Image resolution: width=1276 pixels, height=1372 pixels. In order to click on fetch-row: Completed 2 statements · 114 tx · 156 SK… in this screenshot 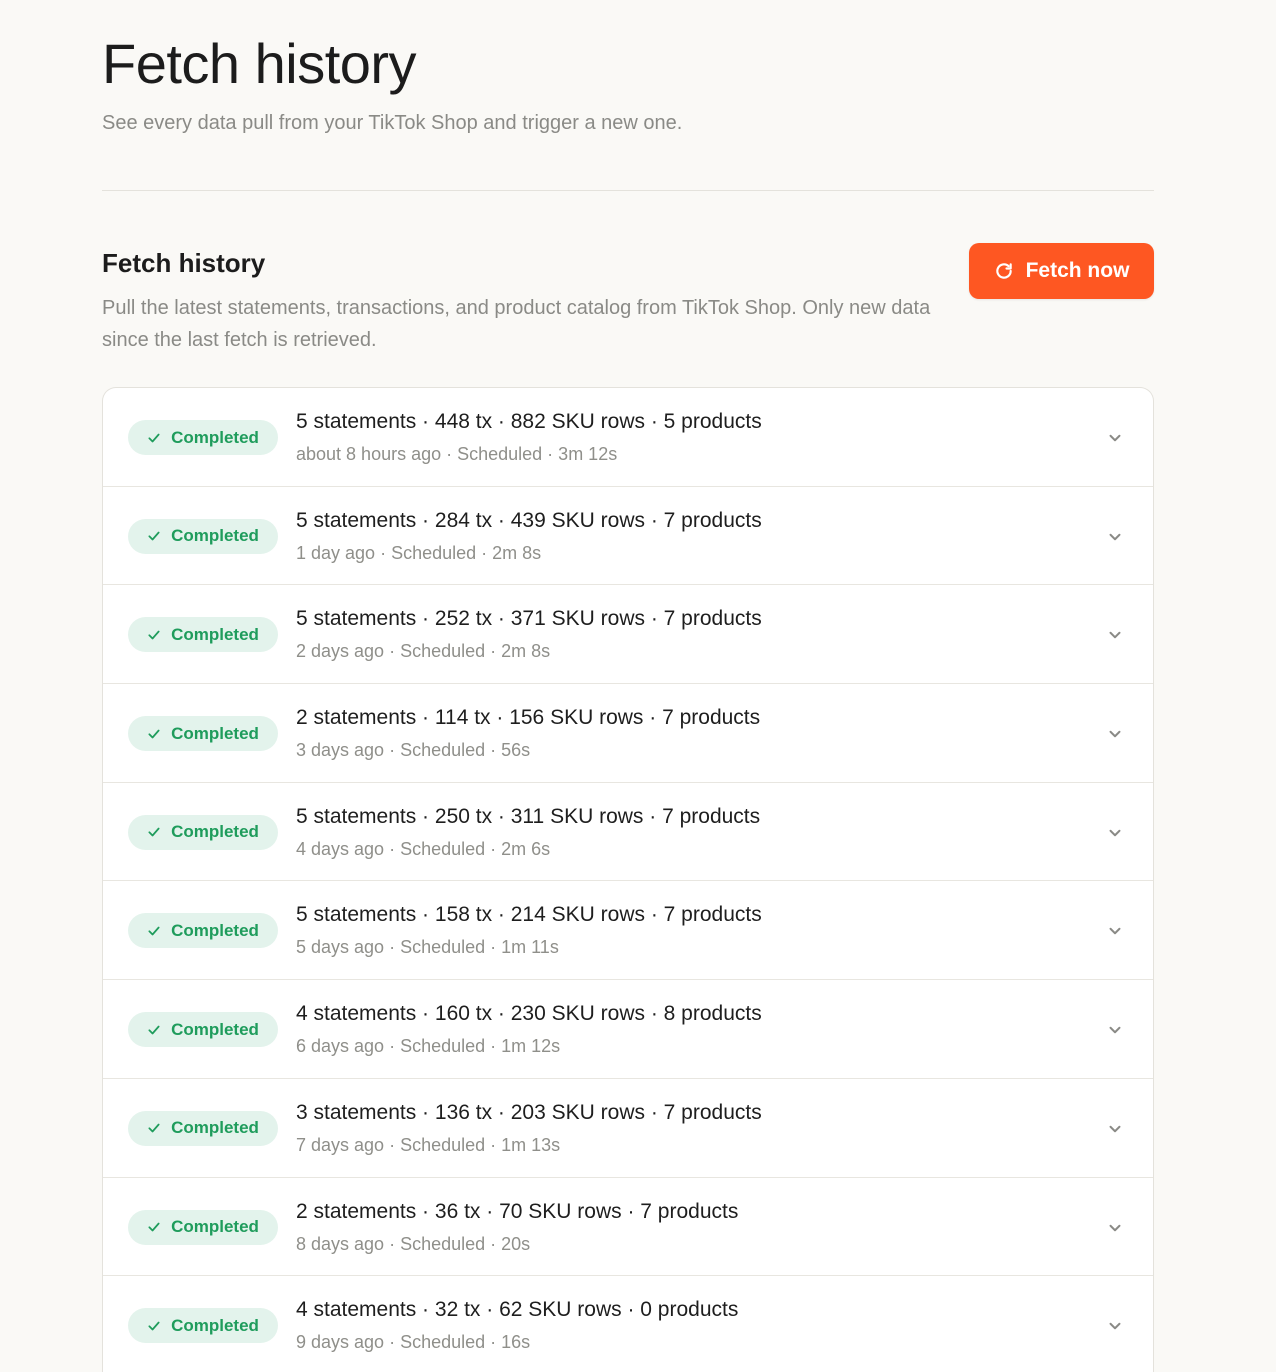, I will do `click(628, 733)`.